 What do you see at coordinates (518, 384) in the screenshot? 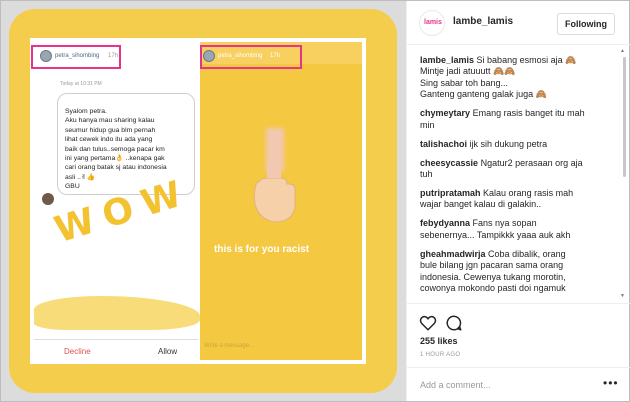
I see `add-comment-bar: Add a comment... •••` at bounding box center [518, 384].